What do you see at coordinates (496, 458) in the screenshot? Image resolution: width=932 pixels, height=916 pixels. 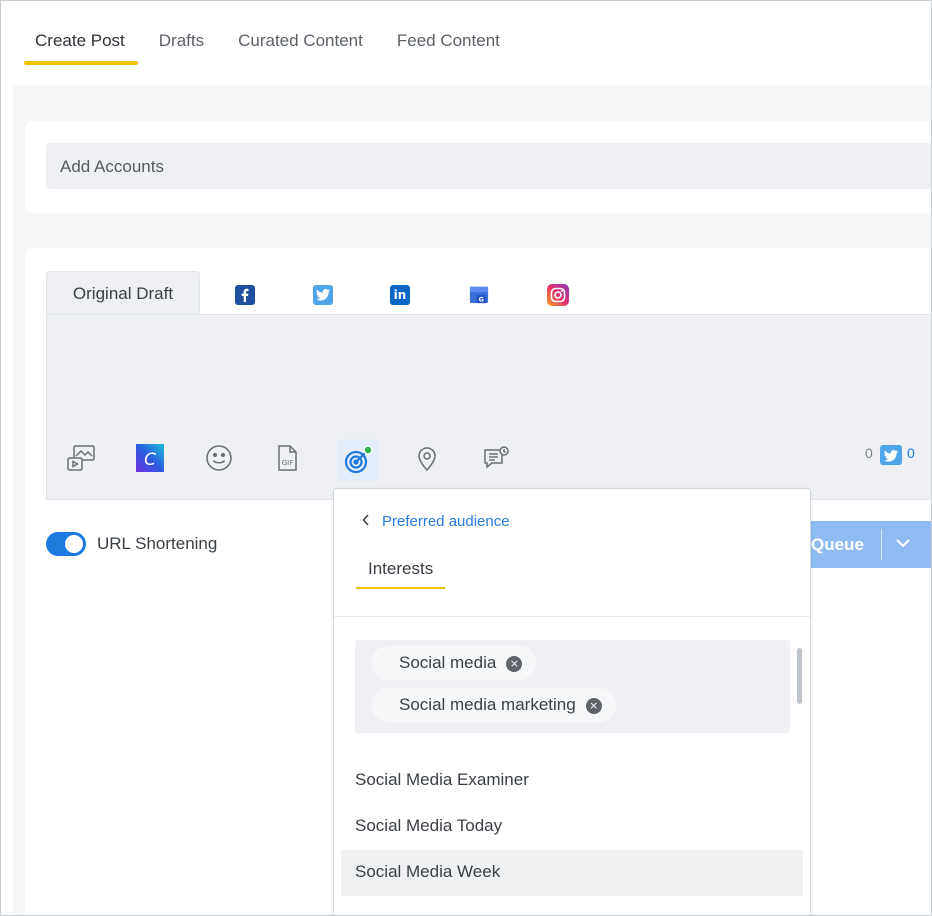 I see `first-comment-icon` at bounding box center [496, 458].